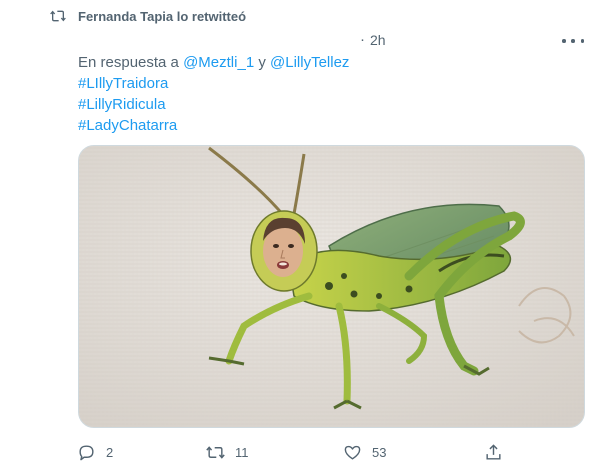  I want to click on share-button, so click(493, 452).